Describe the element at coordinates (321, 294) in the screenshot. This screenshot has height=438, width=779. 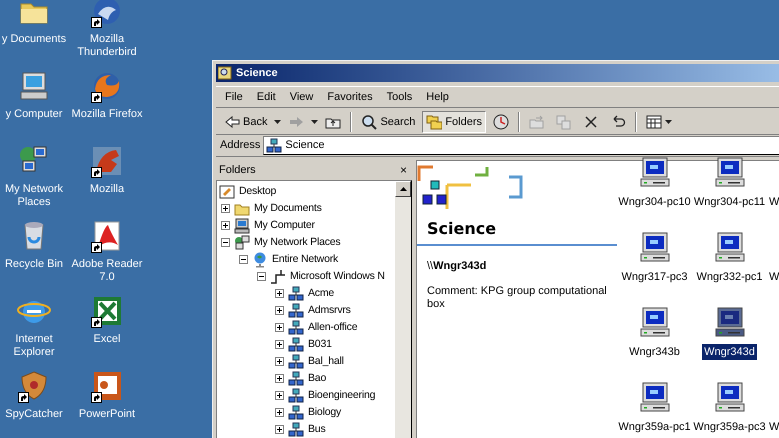
I see `tree-item: Acme` at that location.